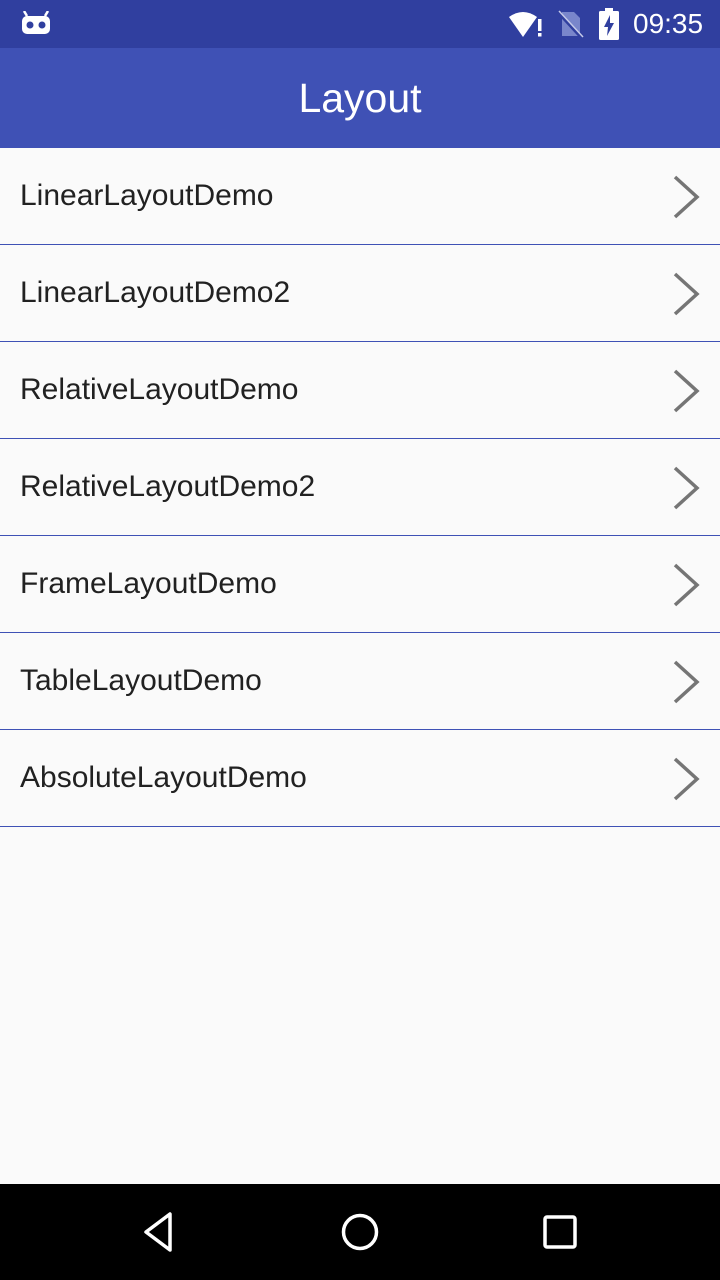 The height and width of the screenshot is (1280, 720). What do you see at coordinates (609, 24) in the screenshot?
I see `battery-charging-icon` at bounding box center [609, 24].